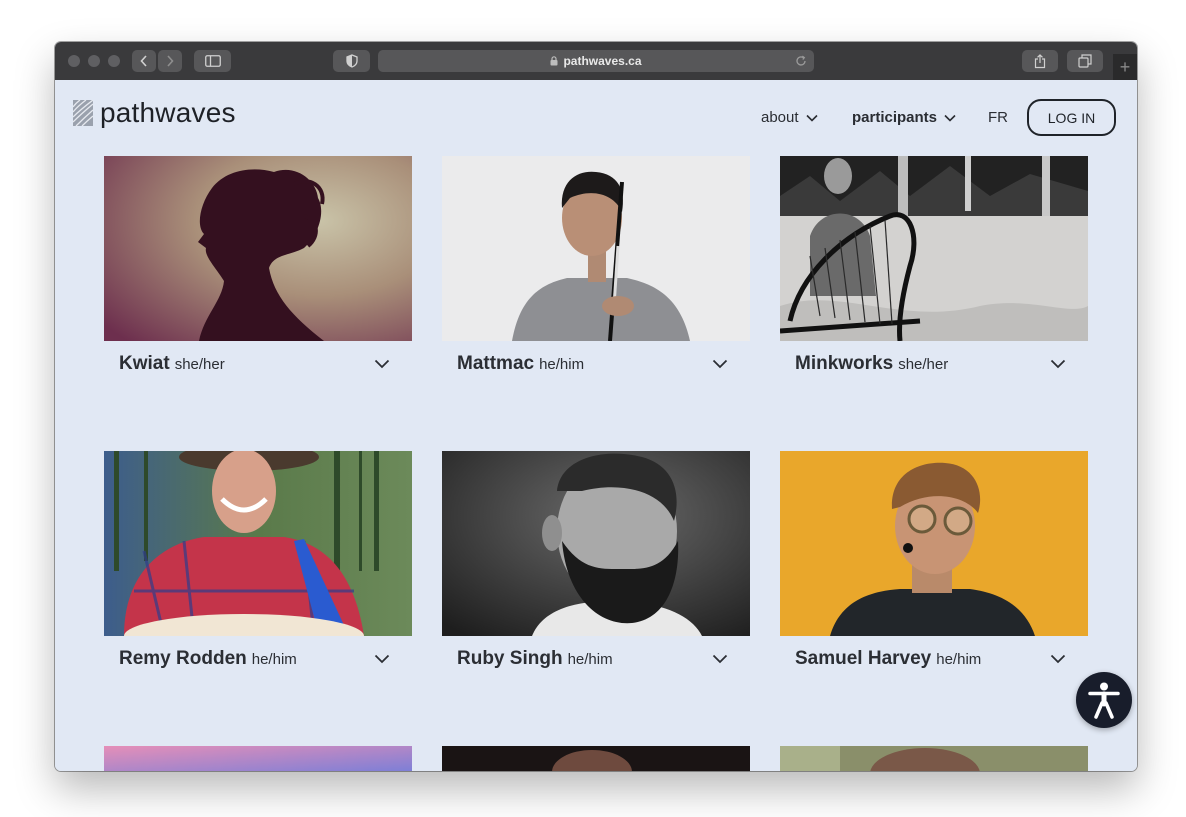 The height and width of the screenshot is (817, 1186). I want to click on nav-language-toggle: FR, so click(998, 117).